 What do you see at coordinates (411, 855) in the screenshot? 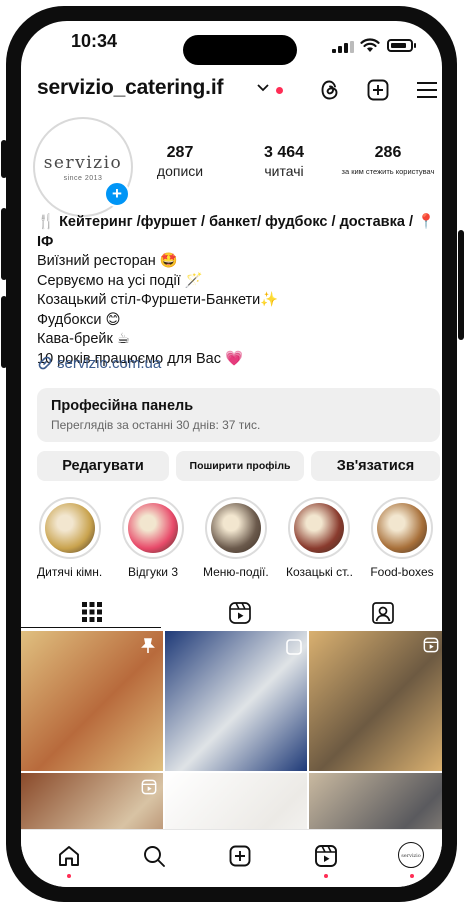
I see `profile-avatar-nav: servizio` at bounding box center [411, 855].